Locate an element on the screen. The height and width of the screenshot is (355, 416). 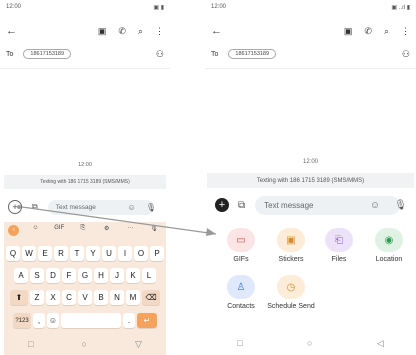
attach-plus-icon: + is located at coordinates (222, 205).